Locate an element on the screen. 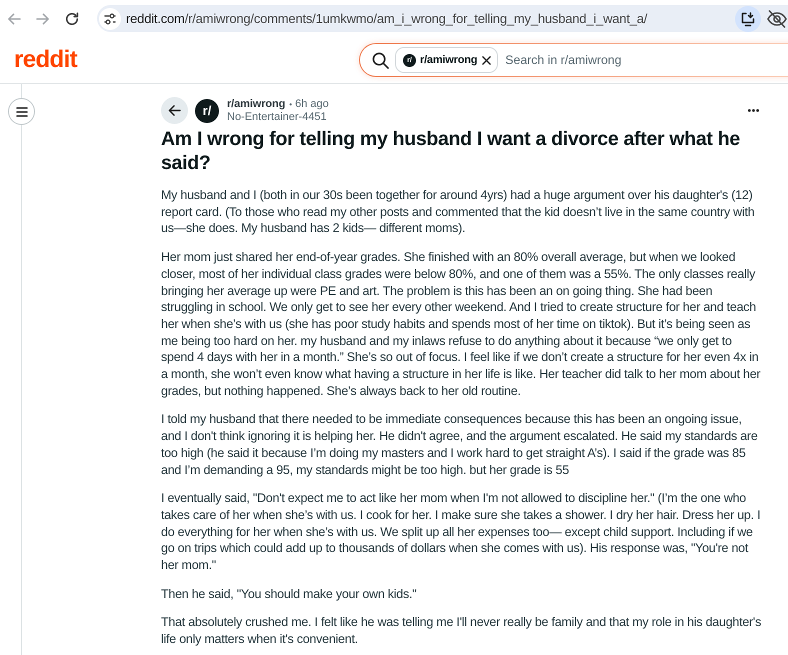 The height and width of the screenshot is (655, 788). post-paragraph: I told my husband that there needed to be immediate consequences because this has been an ongoing issue, and I don't think ignoring it is helping her. He didn't agree, and the argument escalated. He said my standards are too high (he said it because I’m doing my masters and I work hard to get straight A’s). I said if the grade was 85 and I’m demanding a 95, my standards might be too high. but her grade is 55 is located at coordinates (460, 444).